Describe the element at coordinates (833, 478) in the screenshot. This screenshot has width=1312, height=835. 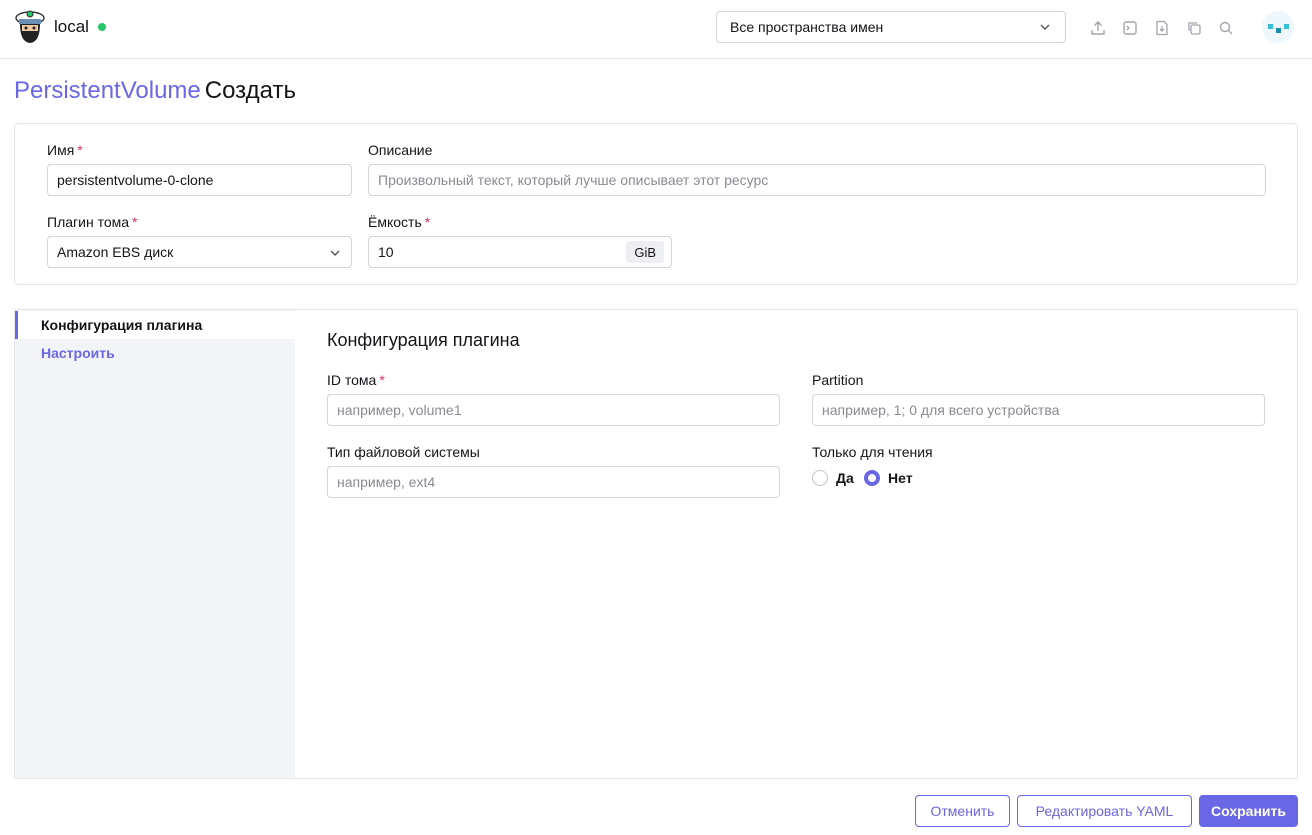
I see `readonly-radio-yes: Да` at that location.